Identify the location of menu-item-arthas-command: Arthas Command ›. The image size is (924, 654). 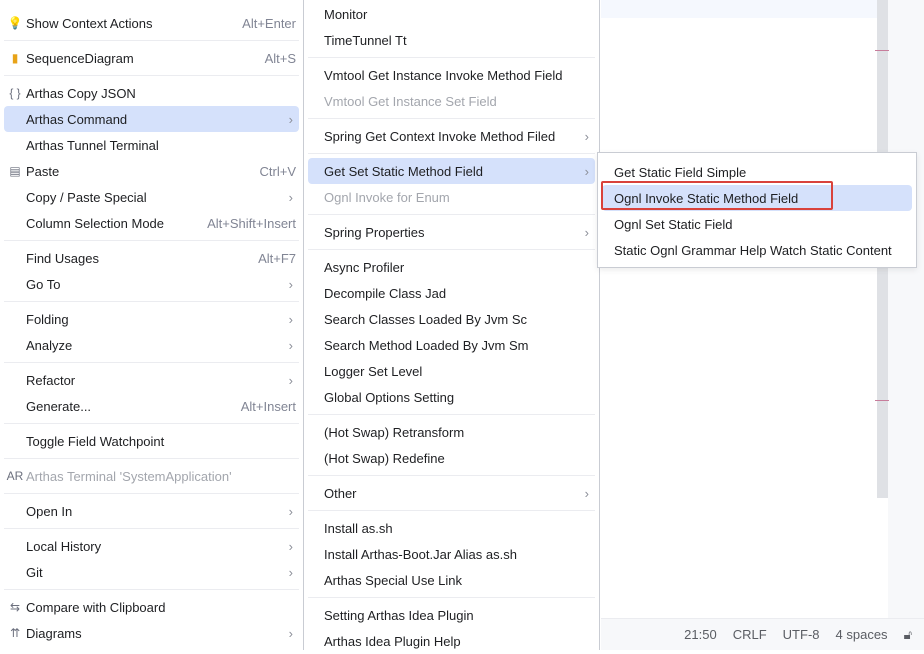
(151, 119).